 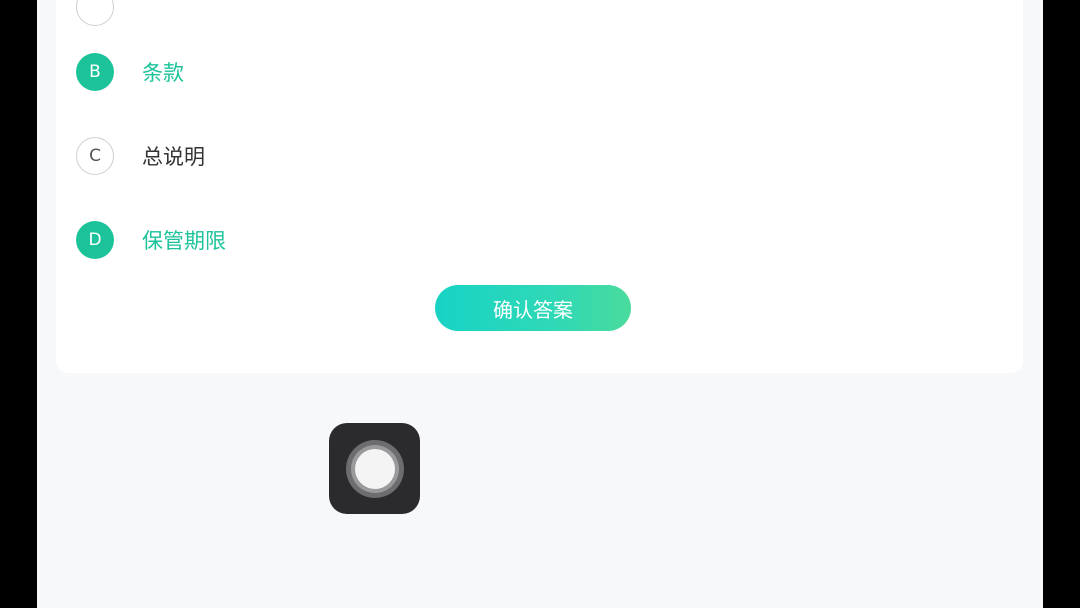 I want to click on option-b-badge: B, so click(x=95, y=72).